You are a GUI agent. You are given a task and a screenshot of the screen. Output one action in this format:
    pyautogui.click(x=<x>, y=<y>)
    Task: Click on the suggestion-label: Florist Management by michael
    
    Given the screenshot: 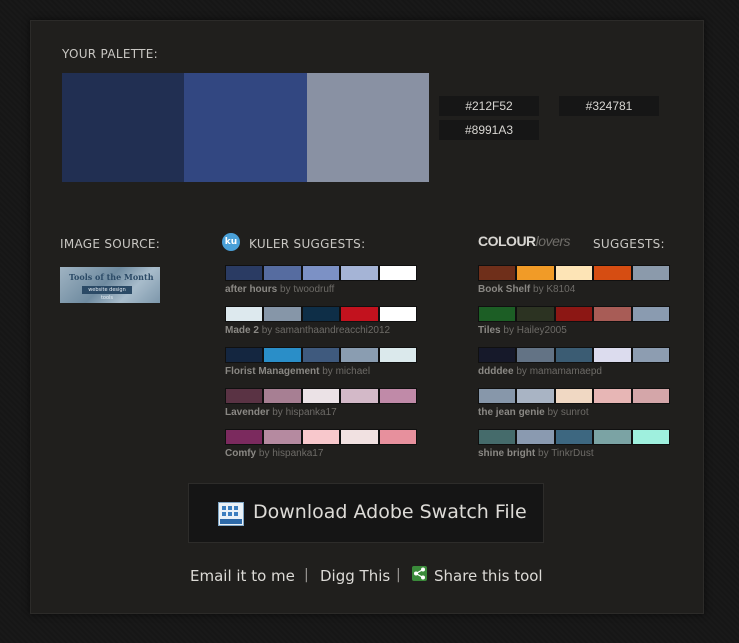 What is the action you would take?
    pyautogui.click(x=297, y=371)
    